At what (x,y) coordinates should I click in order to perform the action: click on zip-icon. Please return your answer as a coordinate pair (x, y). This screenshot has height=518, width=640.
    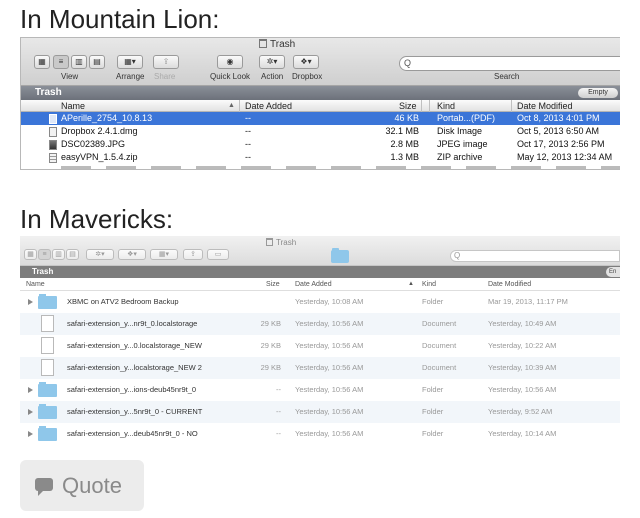
    Looking at the image, I should click on (53, 158).